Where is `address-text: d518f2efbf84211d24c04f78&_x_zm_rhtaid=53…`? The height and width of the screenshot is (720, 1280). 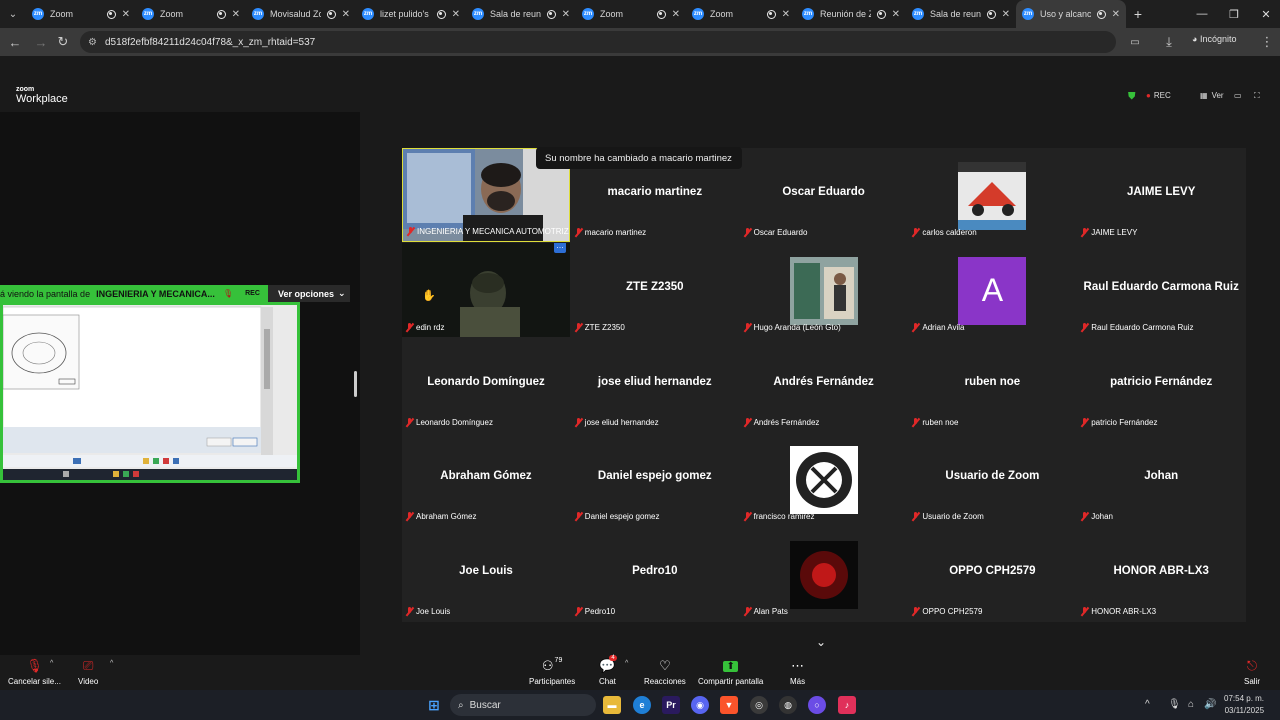 address-text: d518f2efbf84211d24c04f78&_x_zm_rhtaid=53… is located at coordinates (210, 42).